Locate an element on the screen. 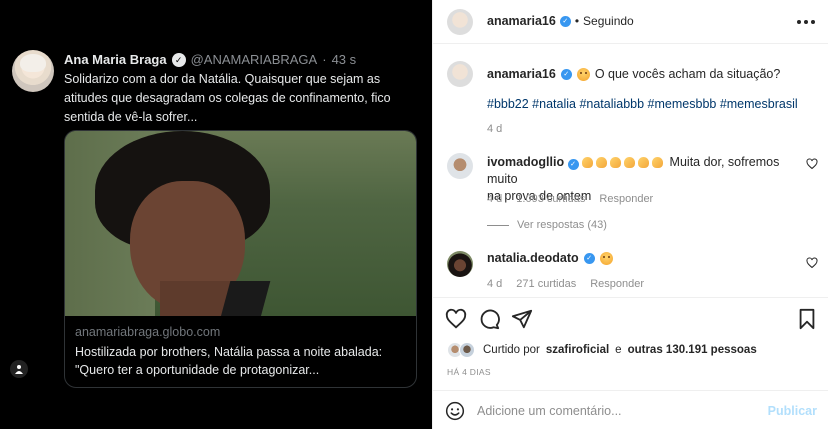 Image resolution: width=828 pixels, height=429 pixels. like-heart-icon is located at coordinates (456, 319).